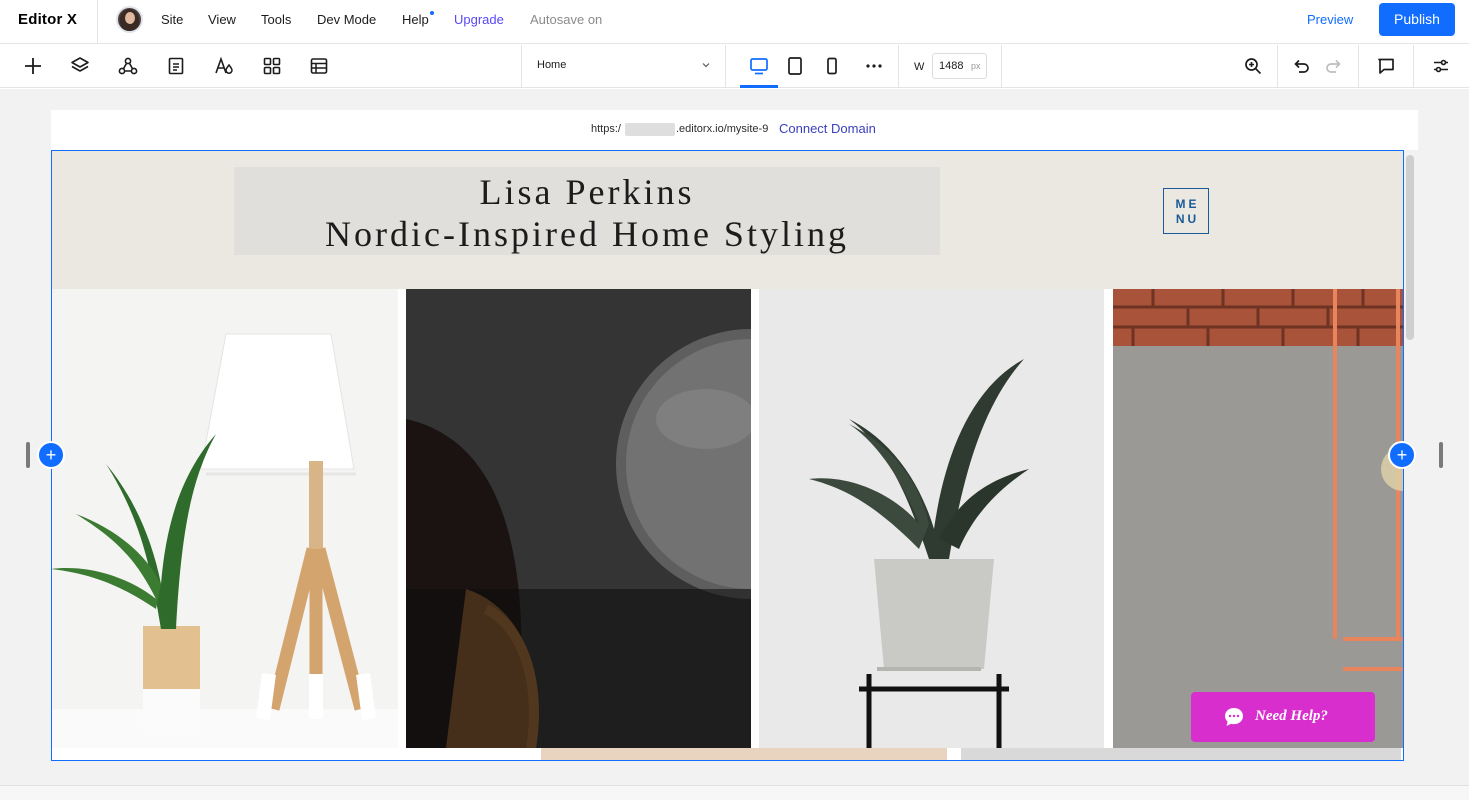  I want to click on cms-table-icon, so click(319, 66).